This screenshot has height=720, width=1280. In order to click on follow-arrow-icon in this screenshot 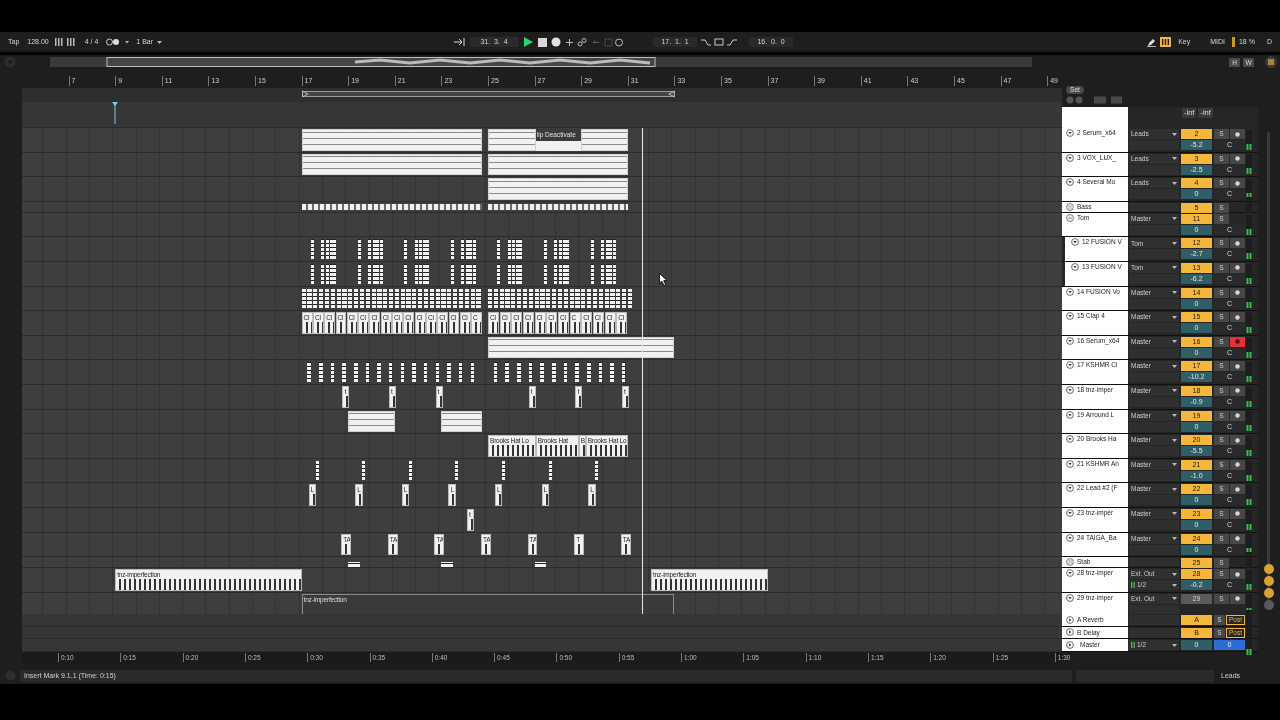, I will do `click(460, 42)`.